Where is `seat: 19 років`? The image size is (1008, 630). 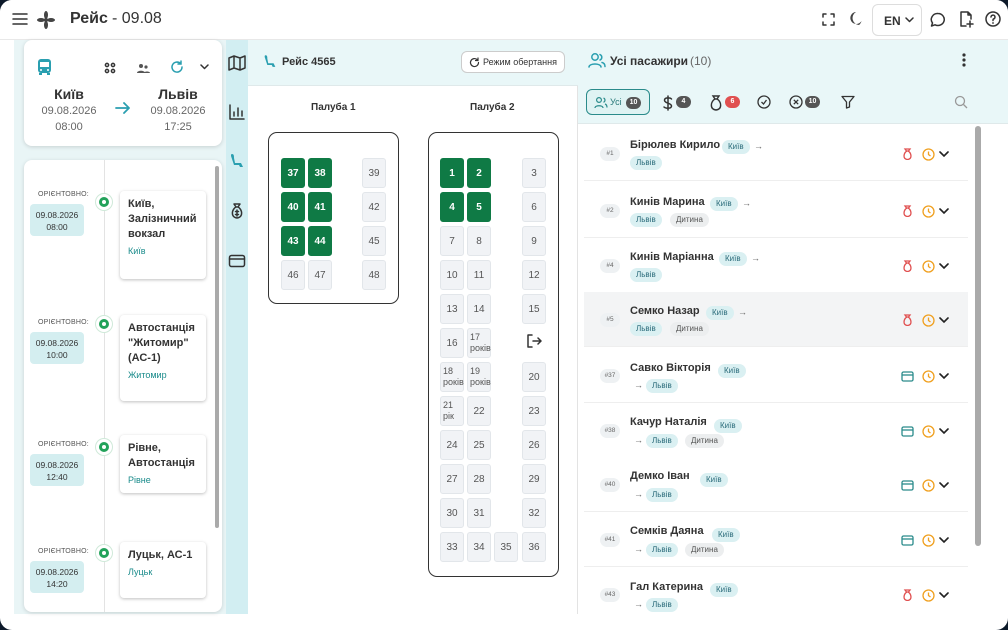
seat: 19 років is located at coordinates (479, 377).